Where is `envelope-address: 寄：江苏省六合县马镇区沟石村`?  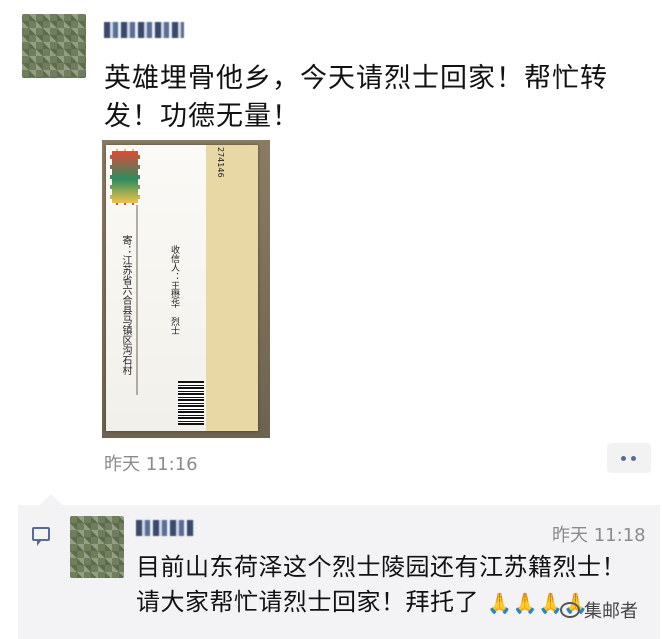 envelope-address: 寄：江苏省六合县马镇区沟石村 is located at coordinates (125, 305).